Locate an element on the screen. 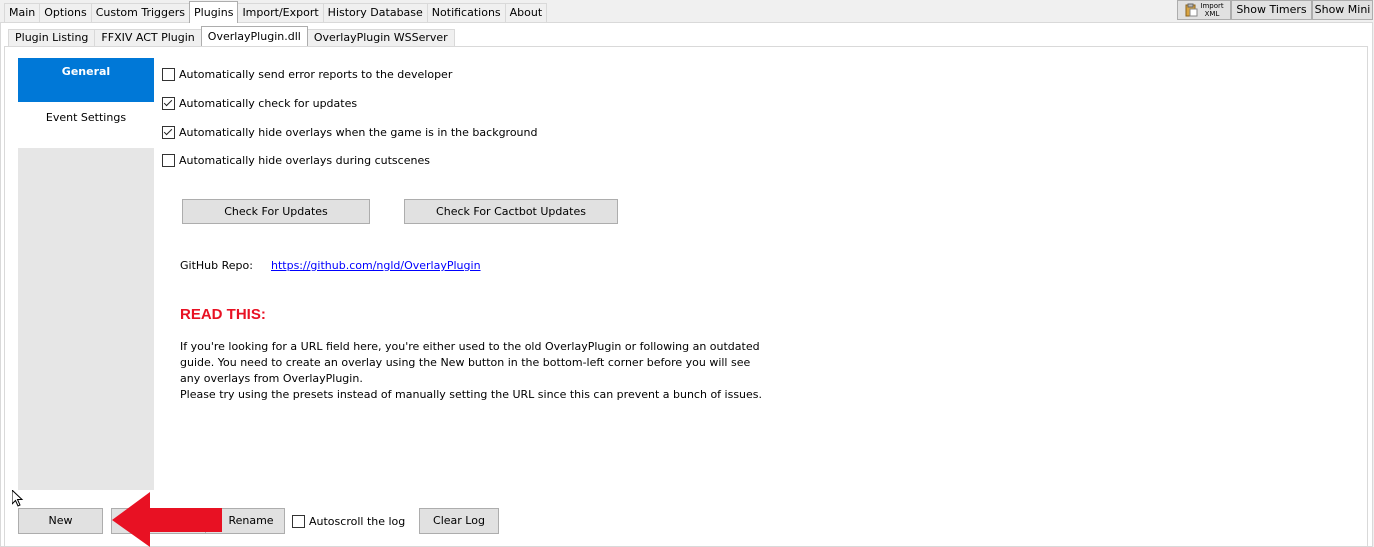 The image size is (1374, 547). sidebar-item-general: General is located at coordinates (86, 80).